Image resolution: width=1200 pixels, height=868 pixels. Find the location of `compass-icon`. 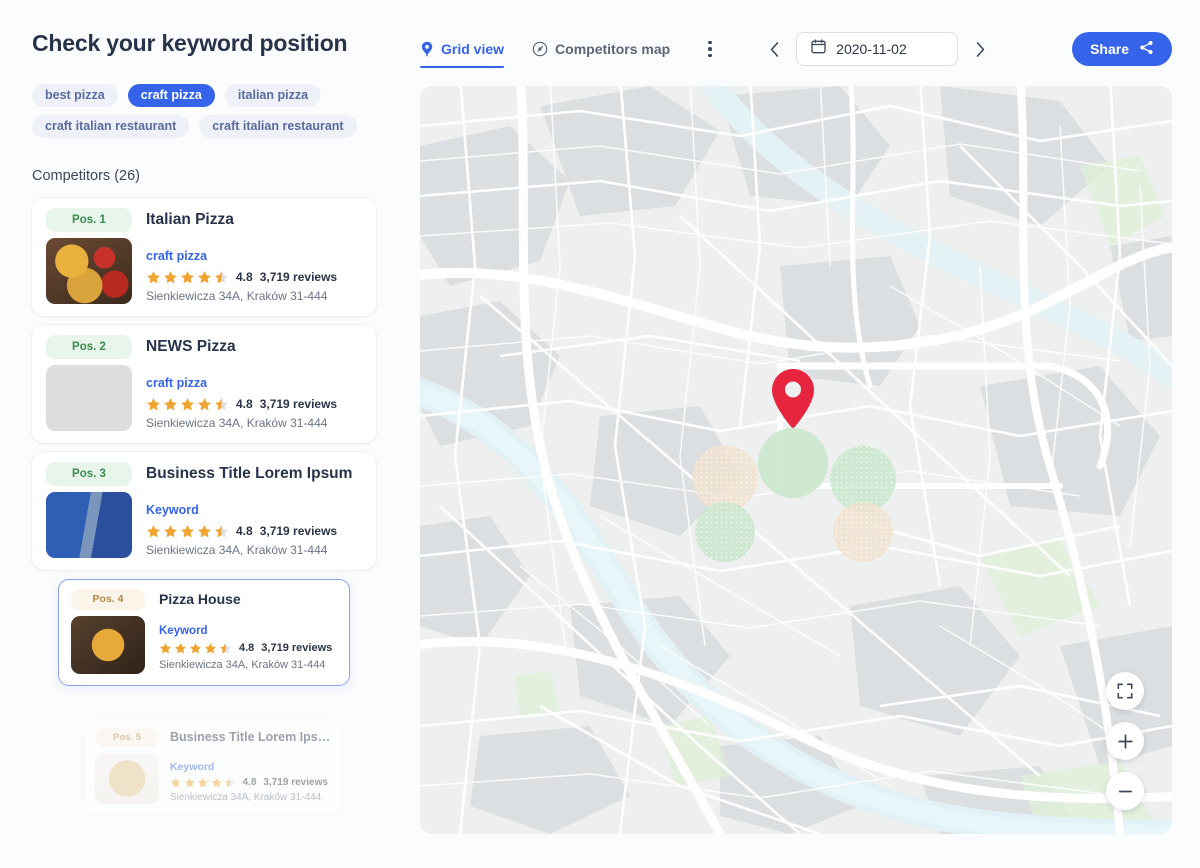

compass-icon is located at coordinates (540, 49).